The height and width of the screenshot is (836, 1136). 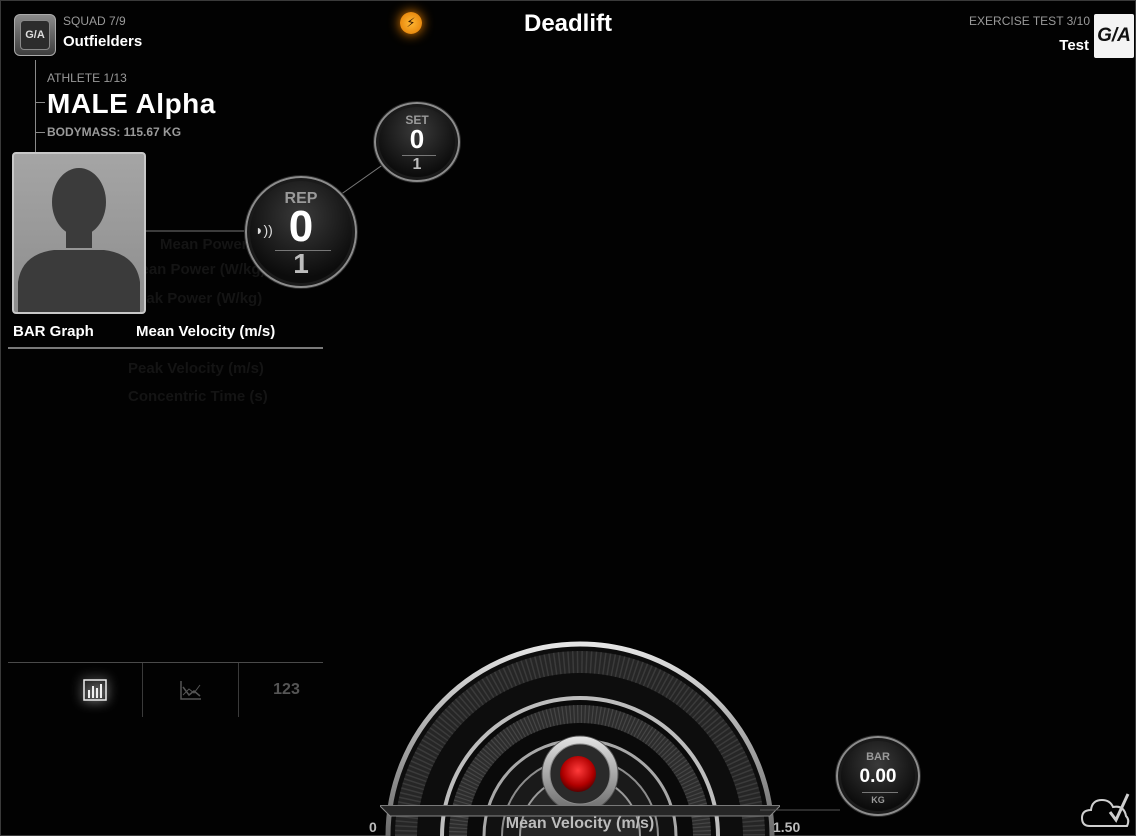 I want to click on exercise-title: Deadlift, so click(x=567, y=23).